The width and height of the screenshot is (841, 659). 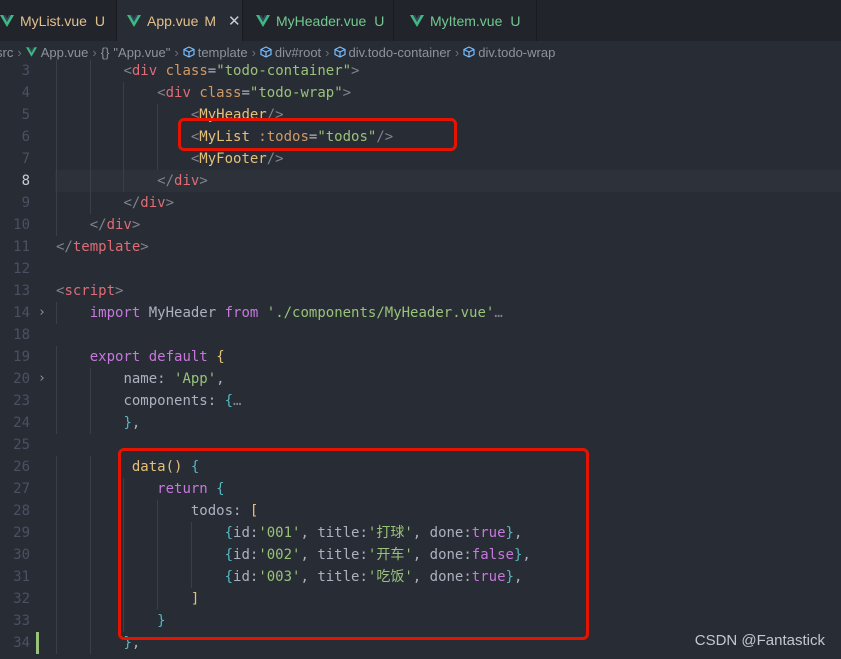 I want to click on breadcrumb-item-src: src, so click(x=6, y=52).